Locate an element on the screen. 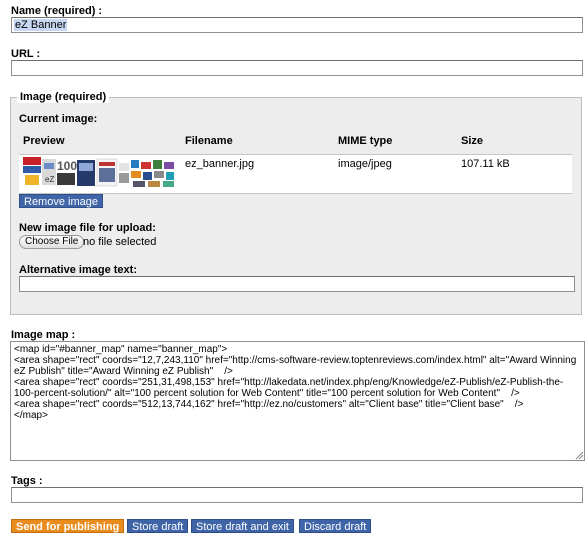 The height and width of the screenshot is (552, 588). image-map-label: Image map : is located at coordinates (43, 335).